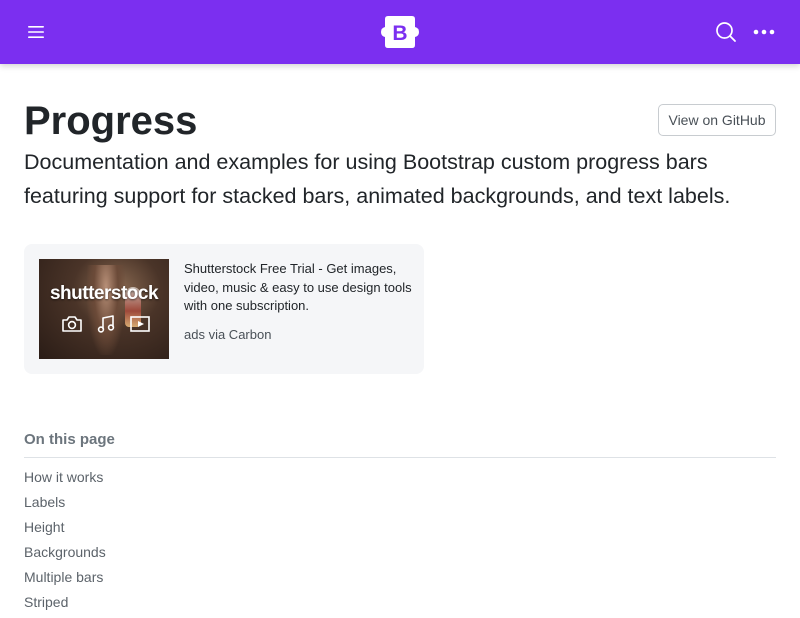 This screenshot has height=618, width=800. Describe the element at coordinates (111, 121) in the screenshot. I see `page-title: Progress` at that location.